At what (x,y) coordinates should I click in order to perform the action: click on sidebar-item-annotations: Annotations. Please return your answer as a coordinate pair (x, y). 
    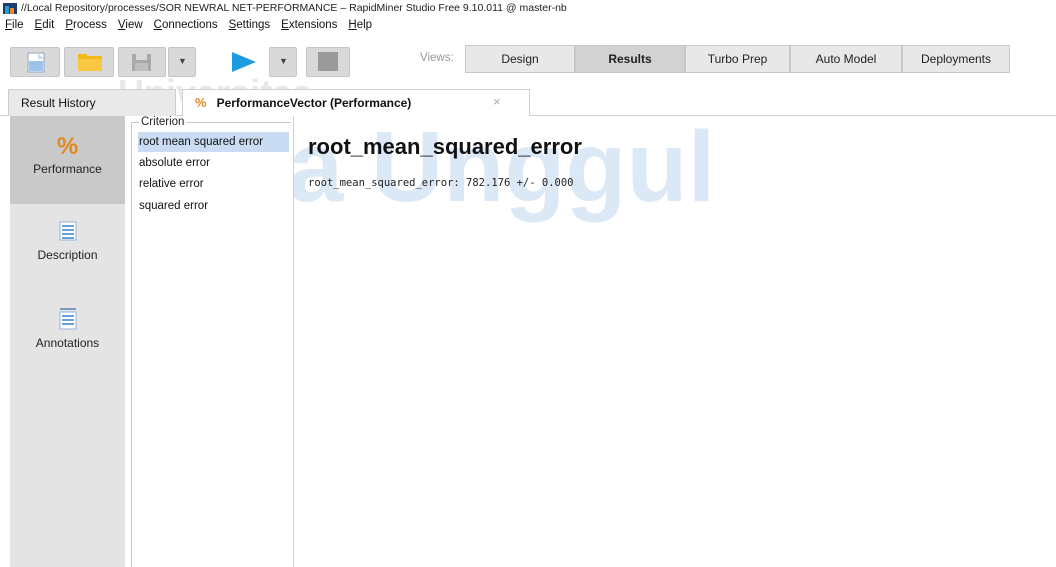
    Looking at the image, I should click on (67, 334).